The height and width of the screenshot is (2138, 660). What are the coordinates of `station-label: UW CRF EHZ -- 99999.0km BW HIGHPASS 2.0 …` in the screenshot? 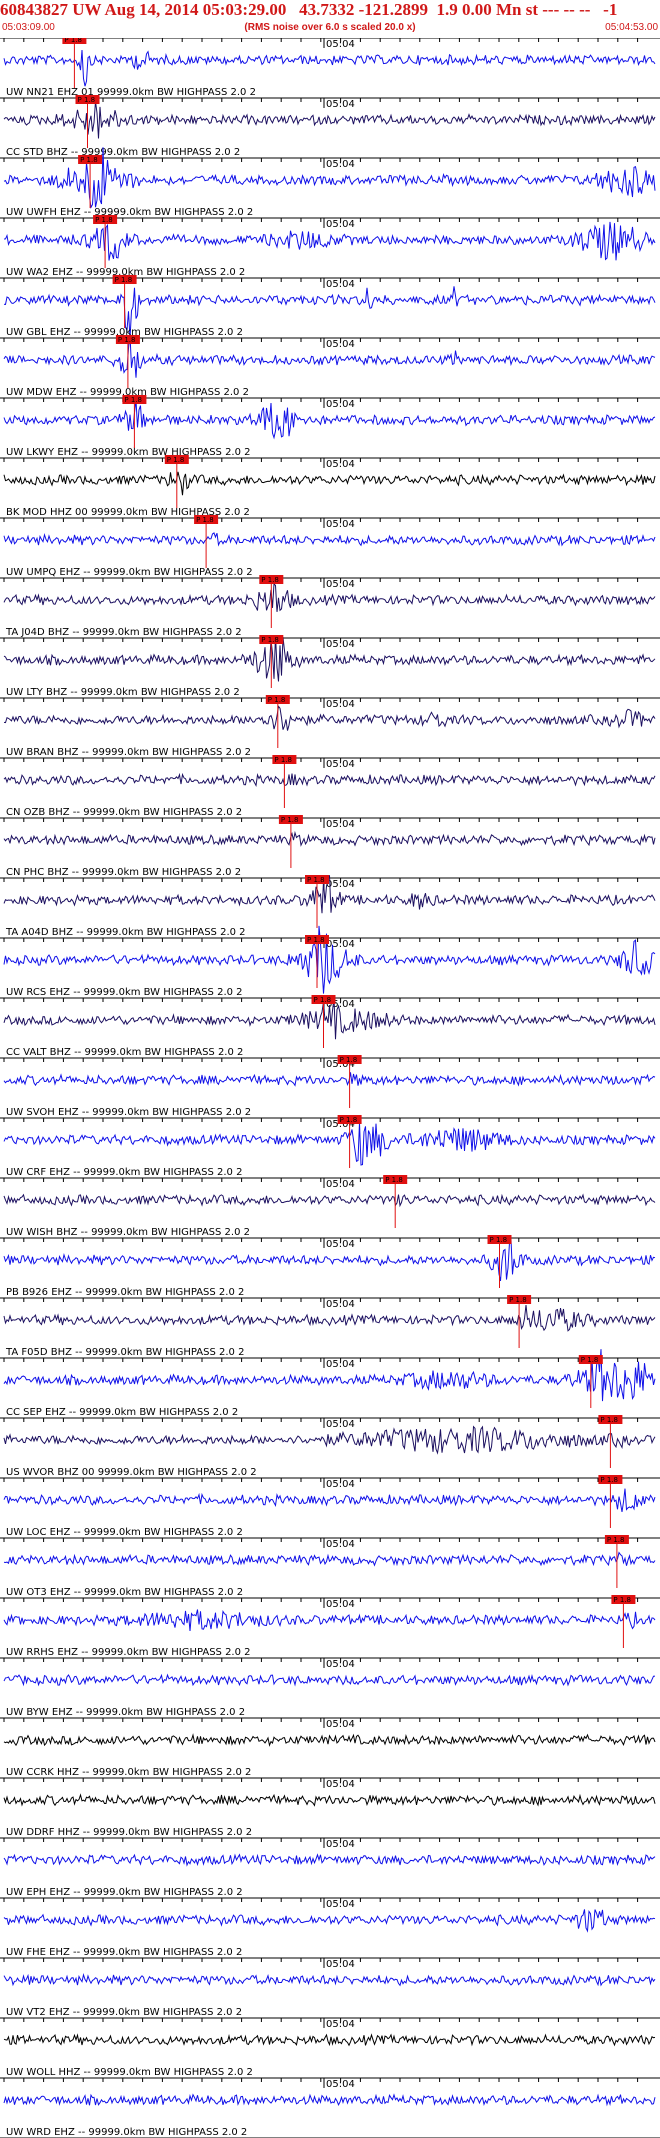 It's located at (124, 1172).